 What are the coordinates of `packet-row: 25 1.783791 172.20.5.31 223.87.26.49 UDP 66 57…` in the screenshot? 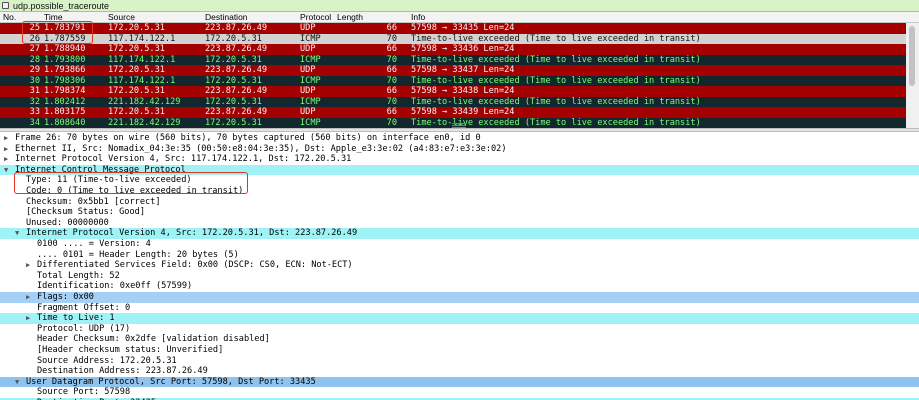 It's located at (453, 28).